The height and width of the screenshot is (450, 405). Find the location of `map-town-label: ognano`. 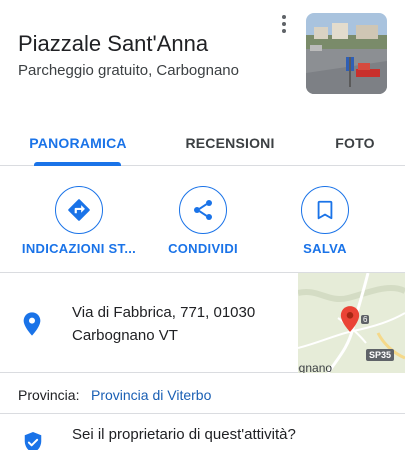

map-town-label: ognano is located at coordinates (315, 367).